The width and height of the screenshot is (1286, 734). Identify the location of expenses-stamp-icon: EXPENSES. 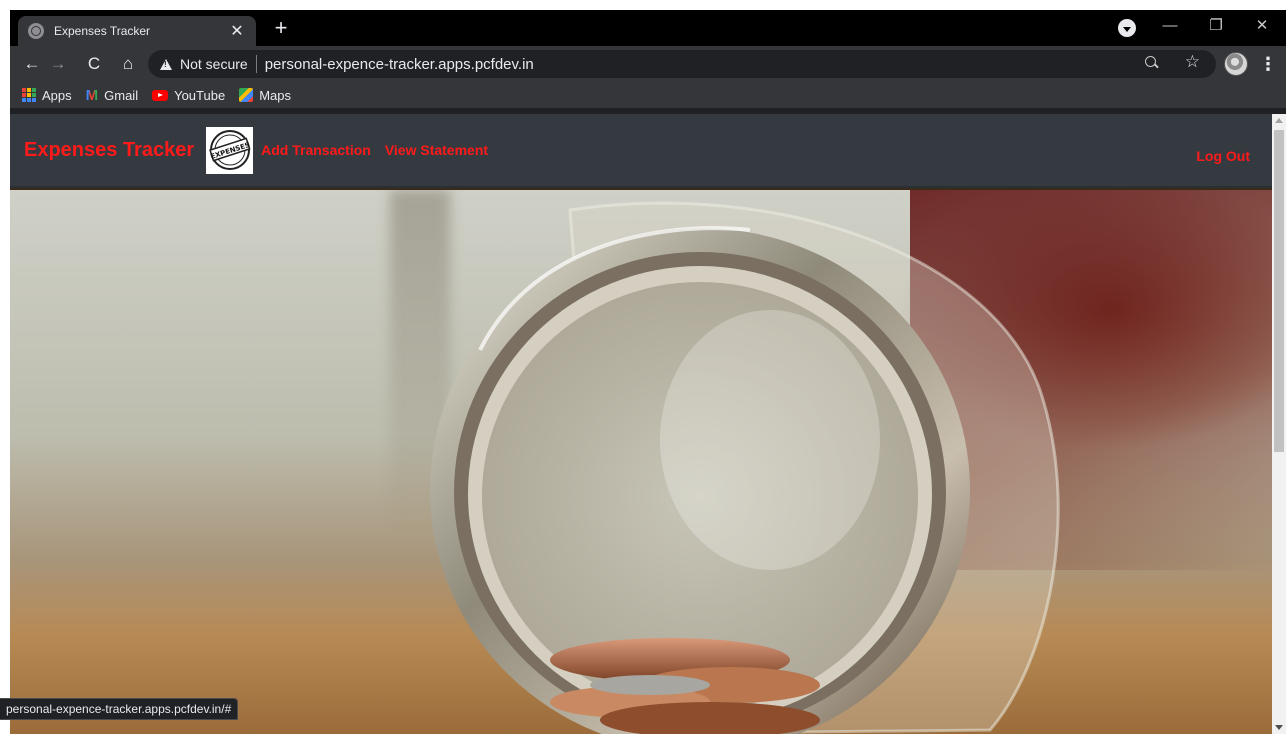
(229, 150).